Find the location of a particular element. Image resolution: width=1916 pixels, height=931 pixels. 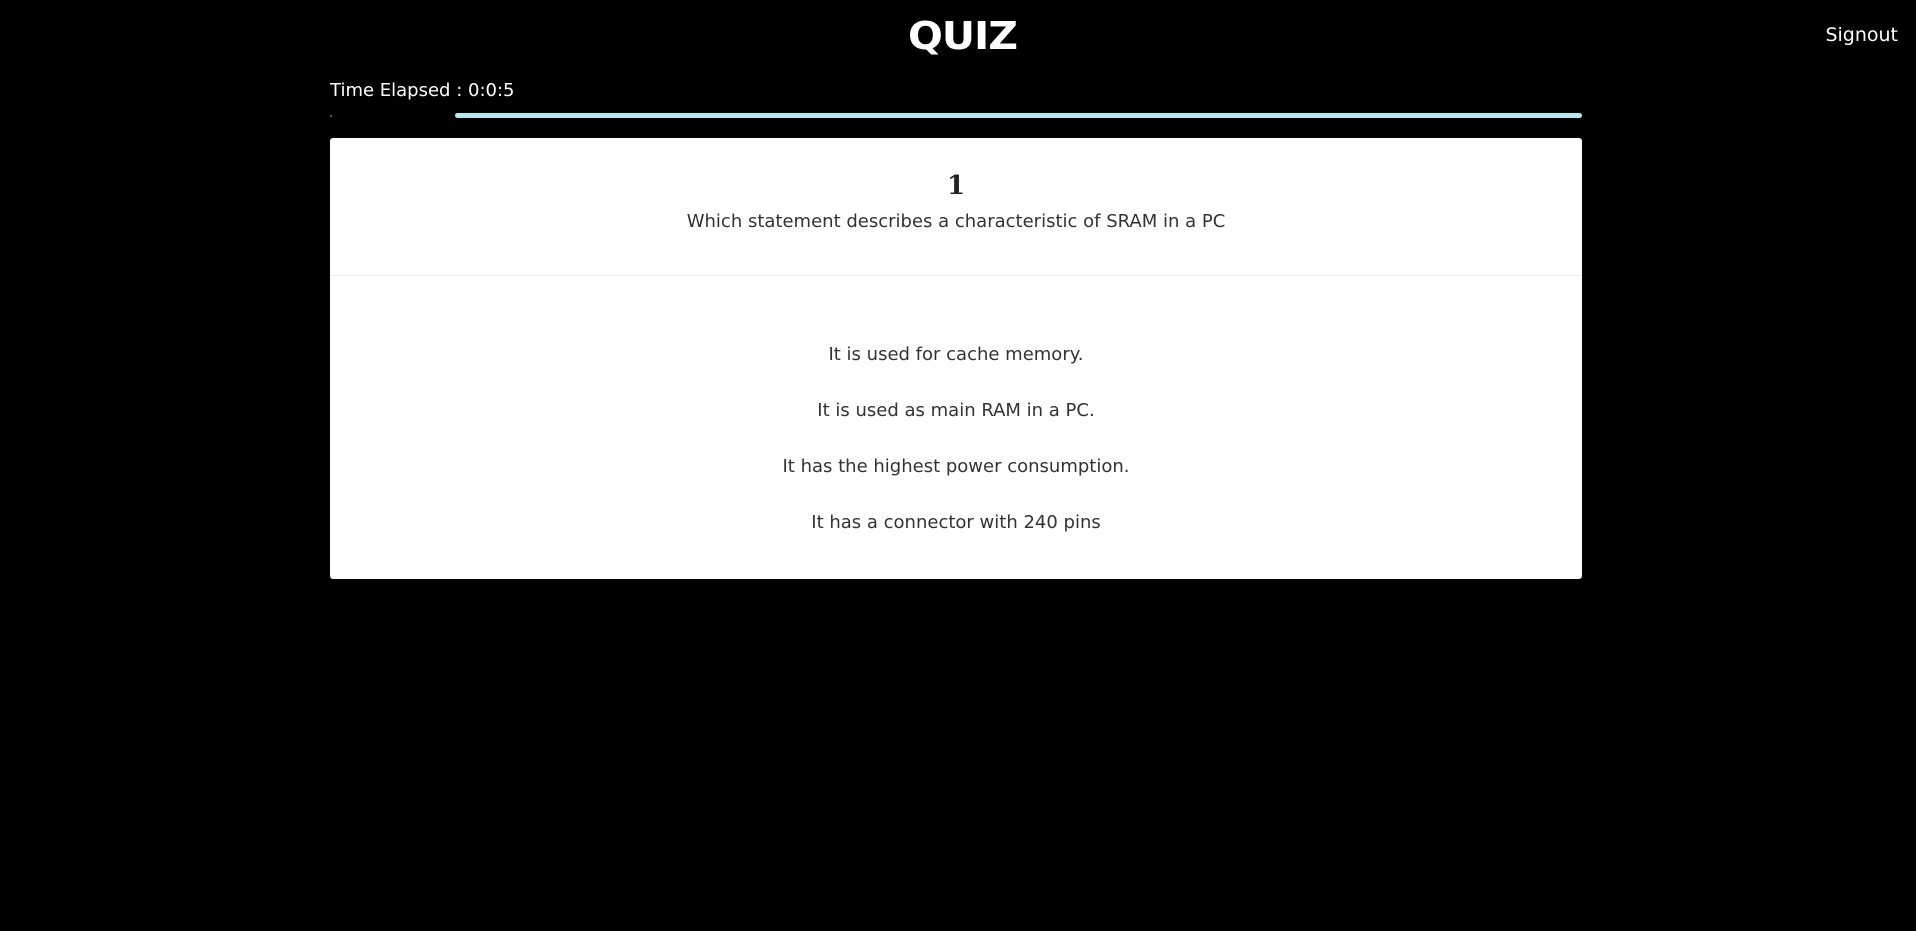

top-bar: QUIZ Signout is located at coordinates (958, 37).